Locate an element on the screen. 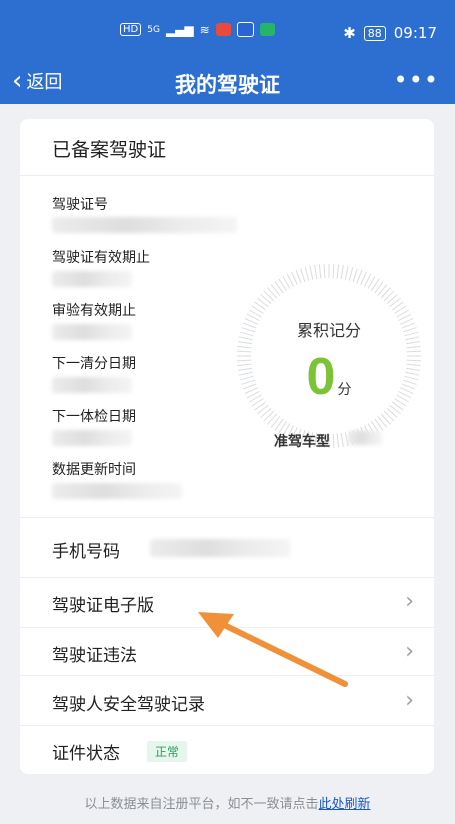 This screenshot has height=824, width=455. annotation-arrow is located at coordinates (273, 649).